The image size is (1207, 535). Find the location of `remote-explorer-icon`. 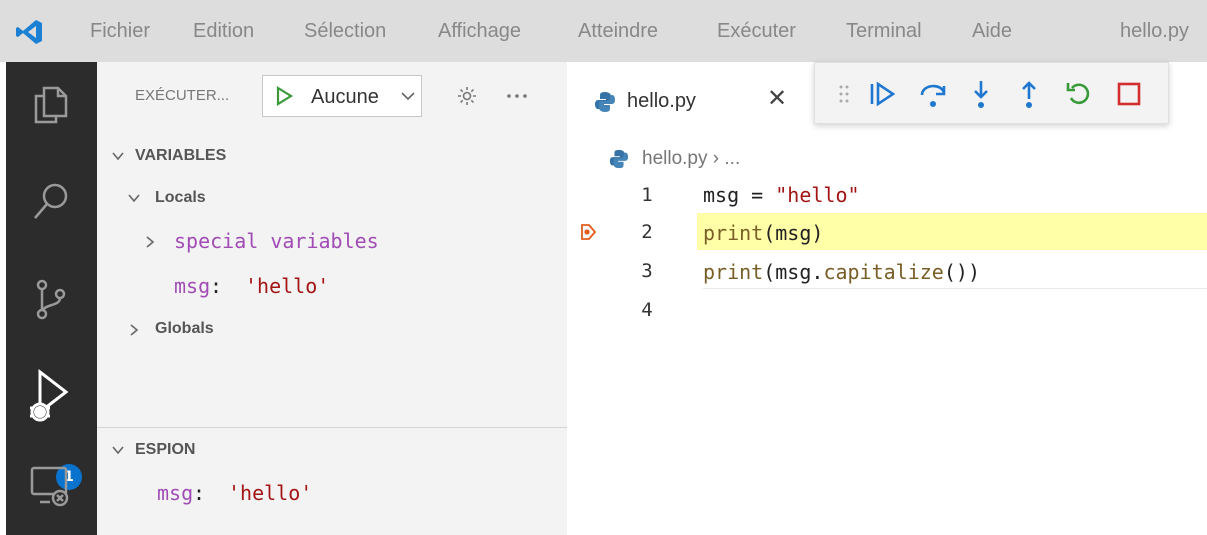

remote-explorer-icon is located at coordinates (49, 485).